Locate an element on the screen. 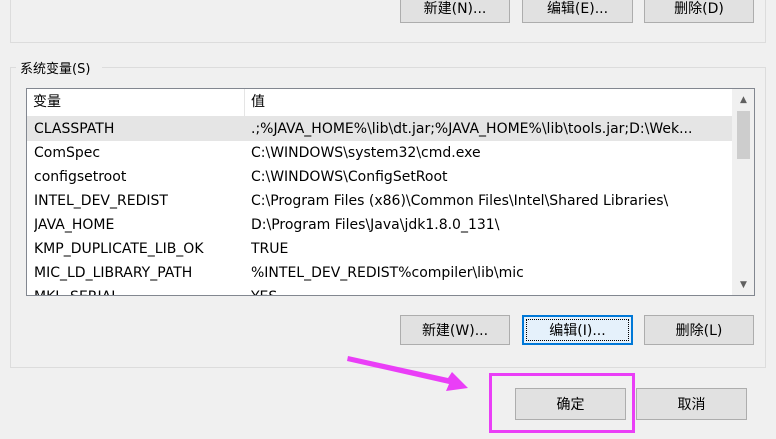 The height and width of the screenshot is (439, 776). annotation-arrow-shape is located at coordinates (407, 373).